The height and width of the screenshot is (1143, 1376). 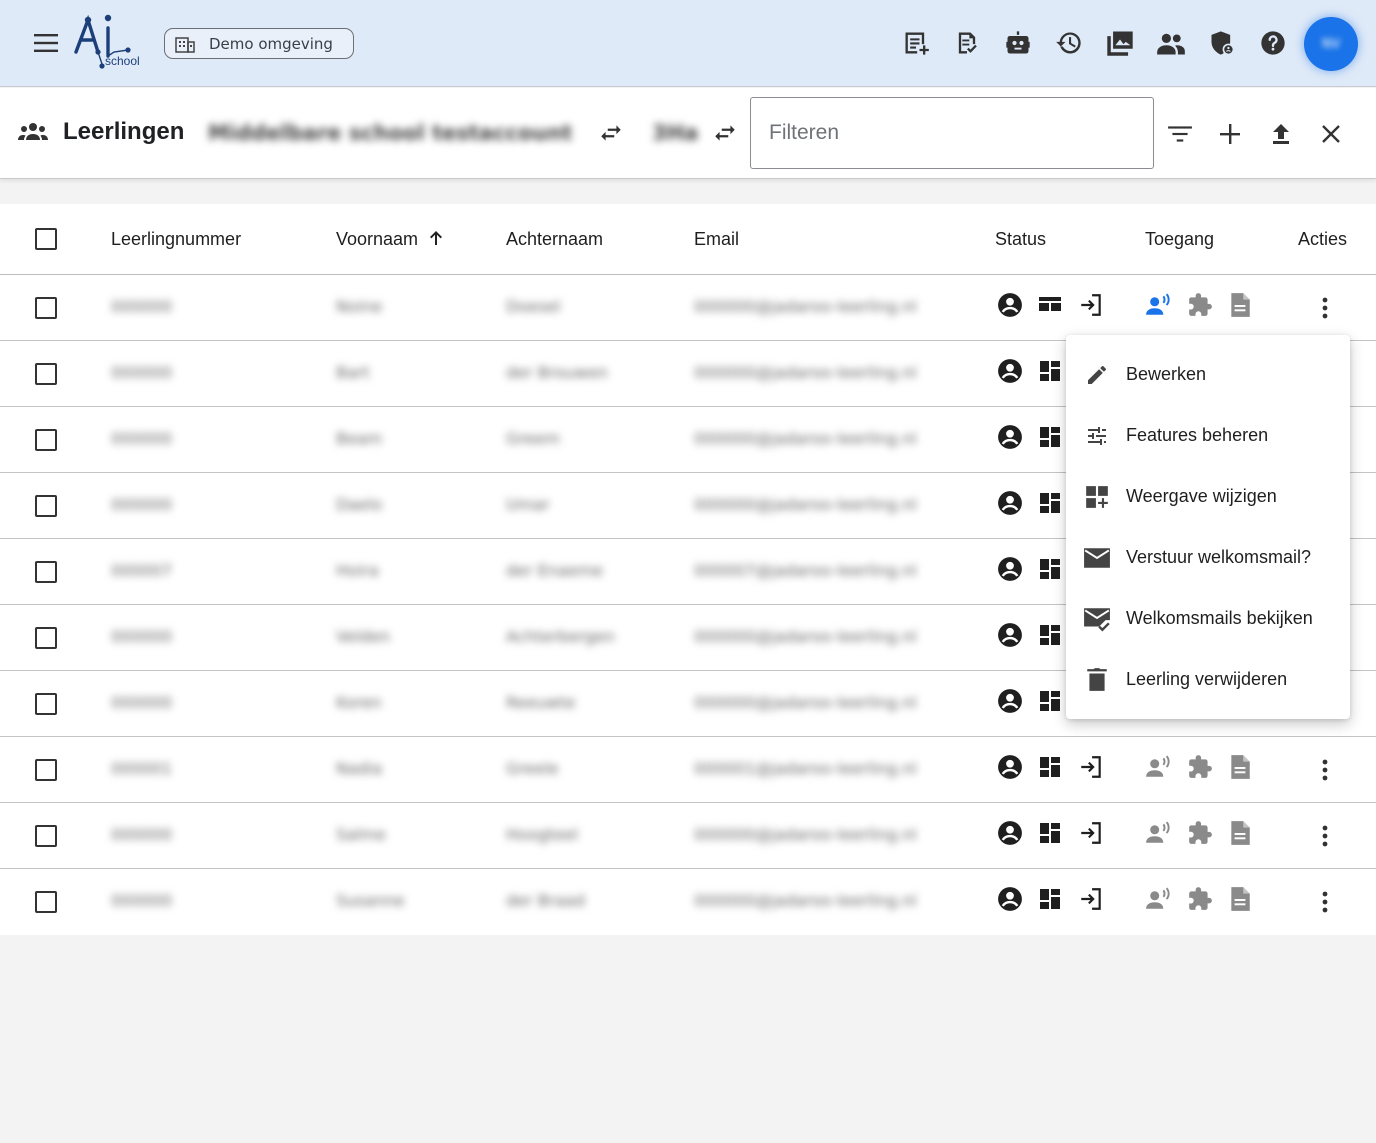 I want to click on filter-list-icon, so click(x=1180, y=134).